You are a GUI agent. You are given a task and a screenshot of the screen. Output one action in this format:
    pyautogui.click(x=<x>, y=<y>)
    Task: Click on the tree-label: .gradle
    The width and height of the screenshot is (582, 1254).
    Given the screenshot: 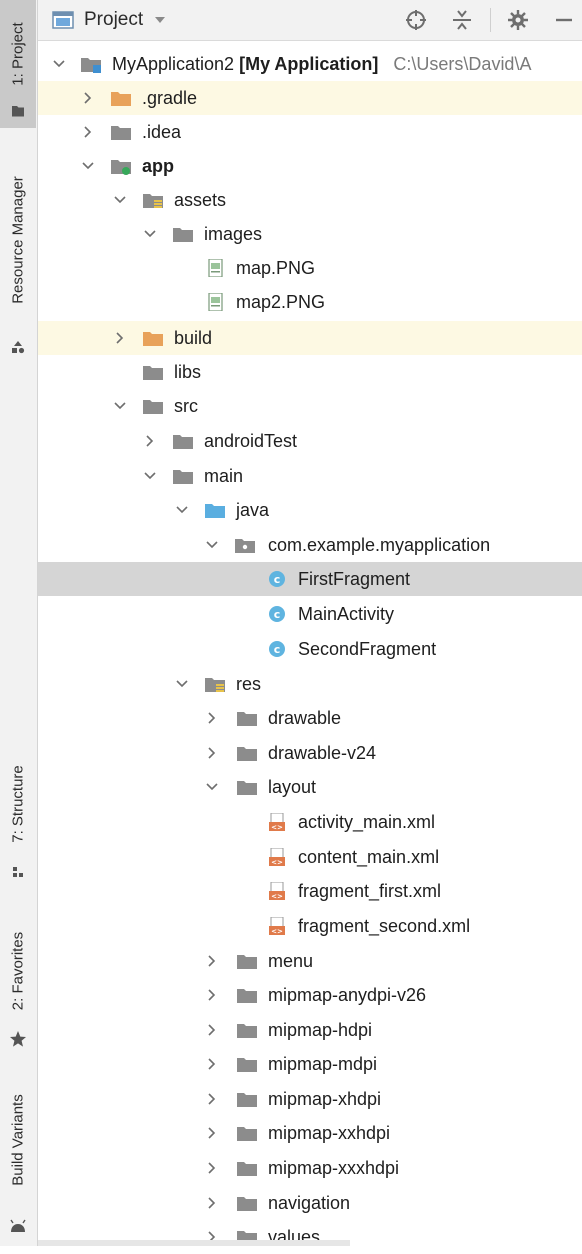 What is the action you would take?
    pyautogui.click(x=170, y=98)
    